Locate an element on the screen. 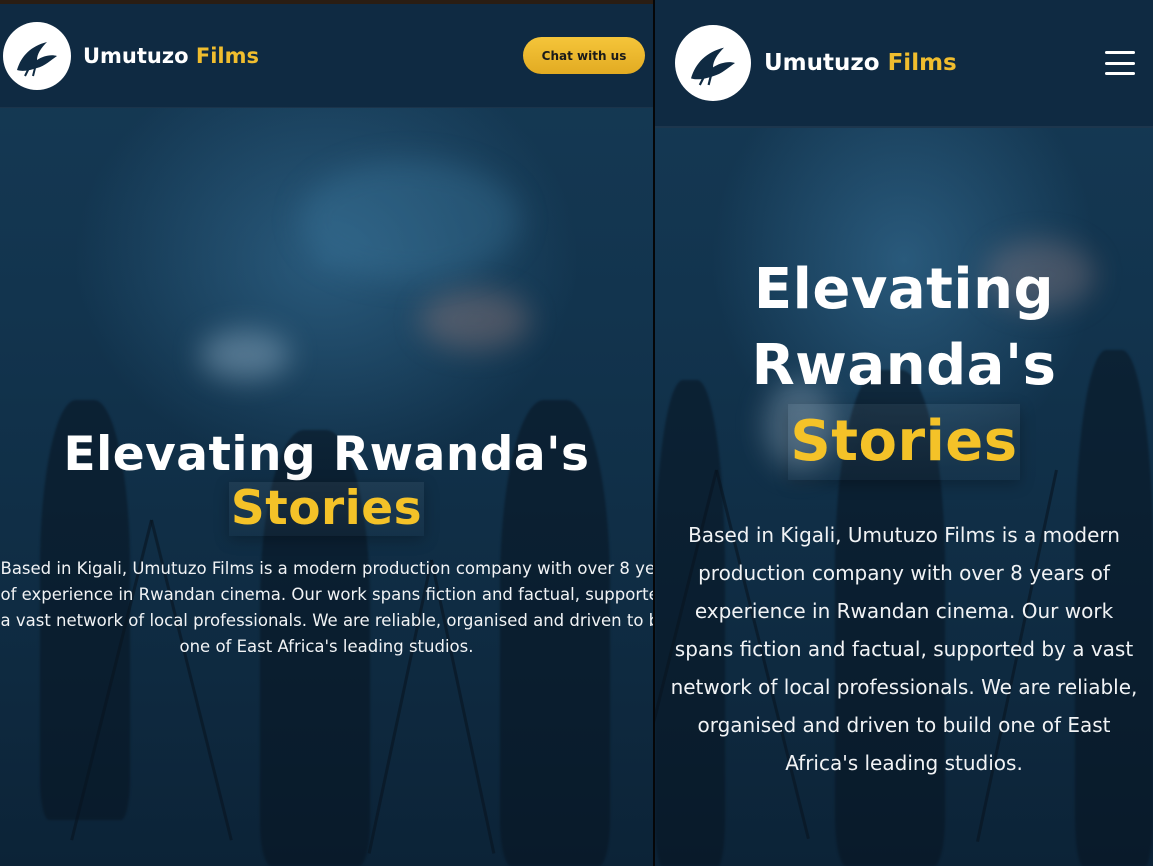 This screenshot has height=866, width=1153. chat-with-us-button: Chat with us is located at coordinates (584, 55).